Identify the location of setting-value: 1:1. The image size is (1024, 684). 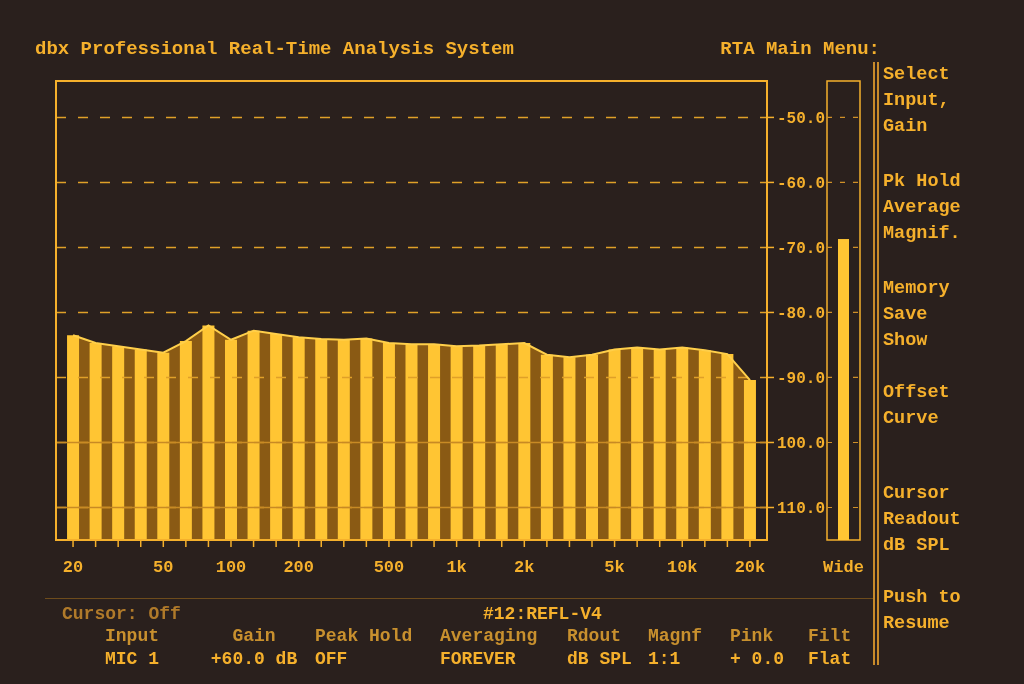
(665, 659).